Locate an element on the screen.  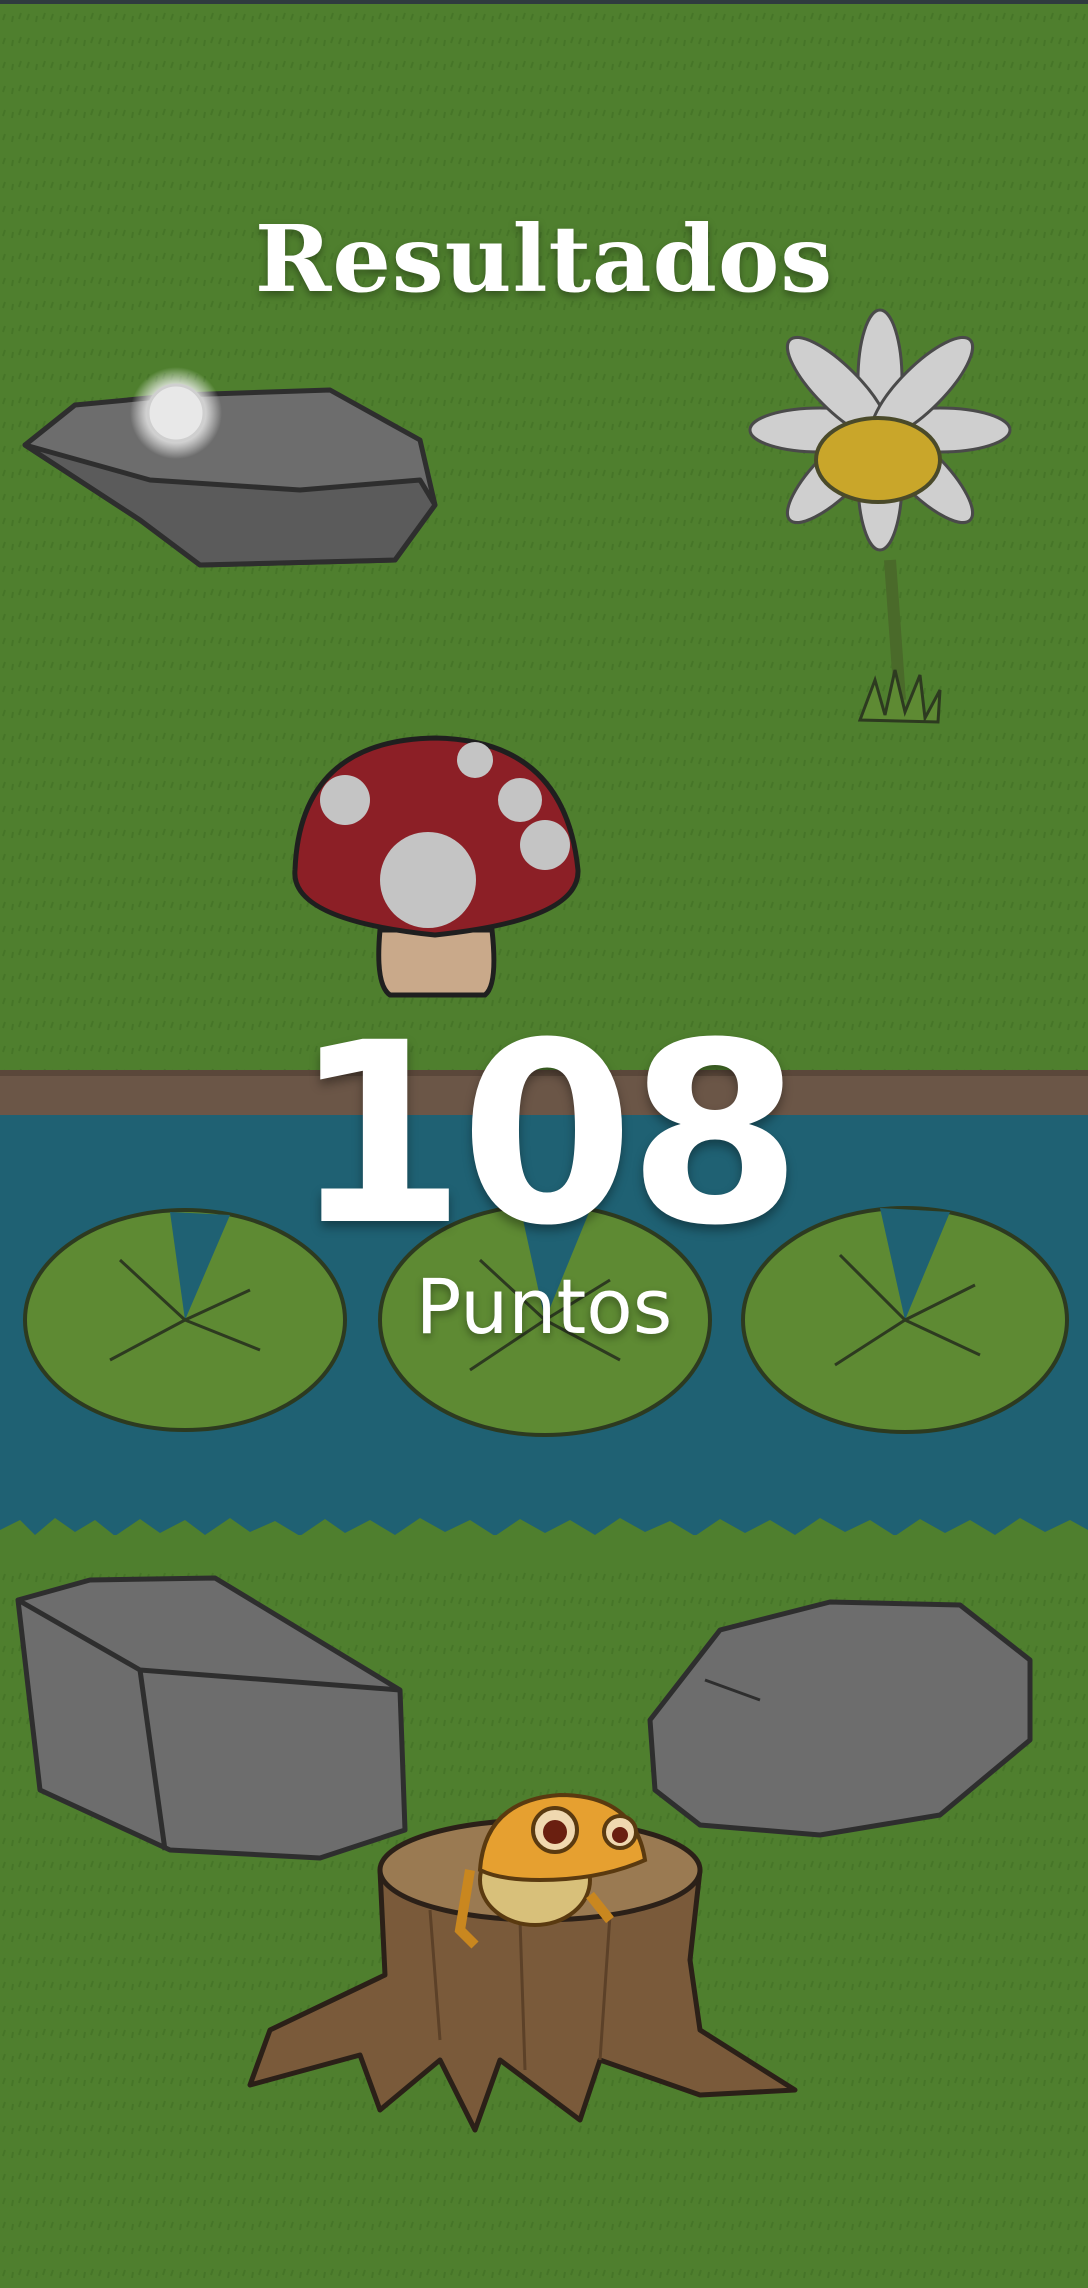
results-title: Resultados is located at coordinates (544, 259).